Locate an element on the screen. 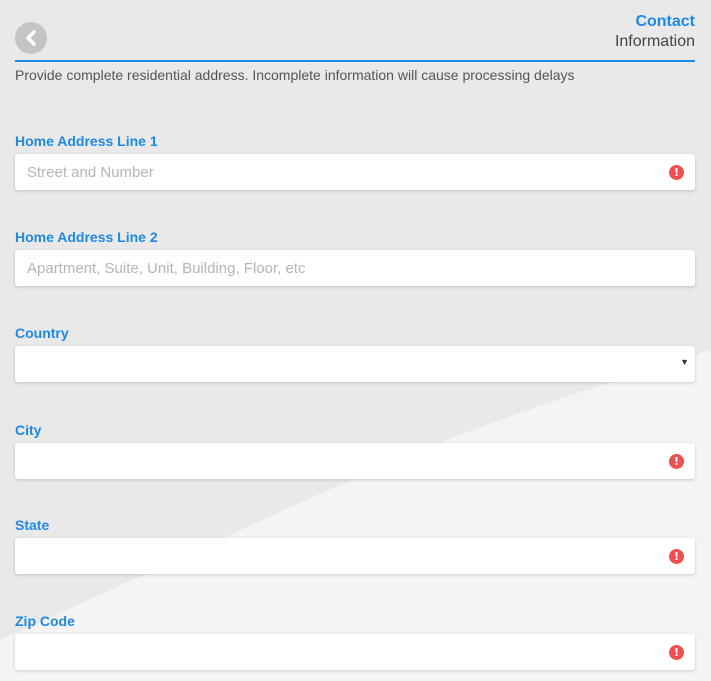 This screenshot has width=711, height=681. state-box: ! is located at coordinates (355, 556).